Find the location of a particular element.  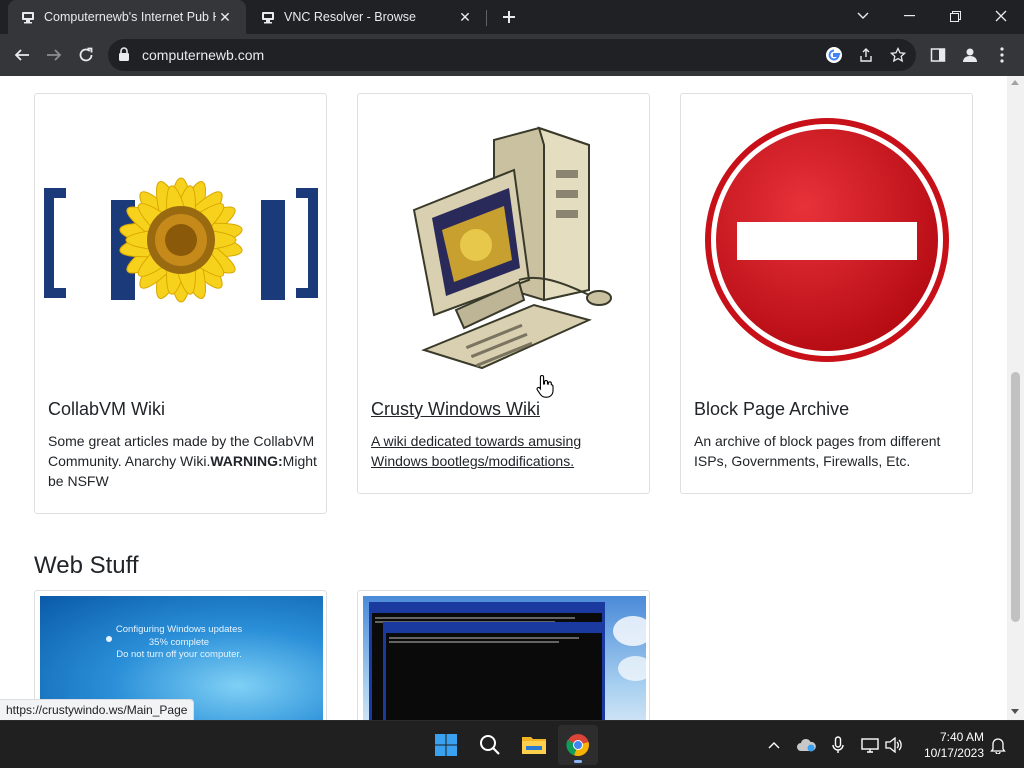

card-title: Block Page Archive is located at coordinates (772, 409).